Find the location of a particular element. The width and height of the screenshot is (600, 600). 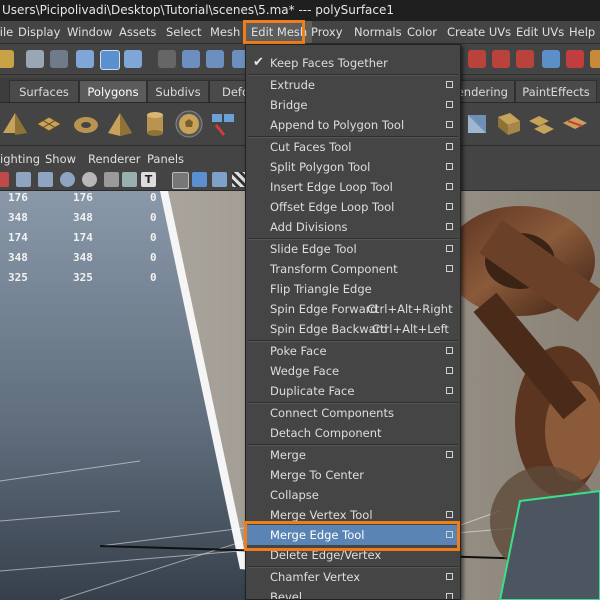

menu-item-bridge: Bridge is located at coordinates (353, 105).